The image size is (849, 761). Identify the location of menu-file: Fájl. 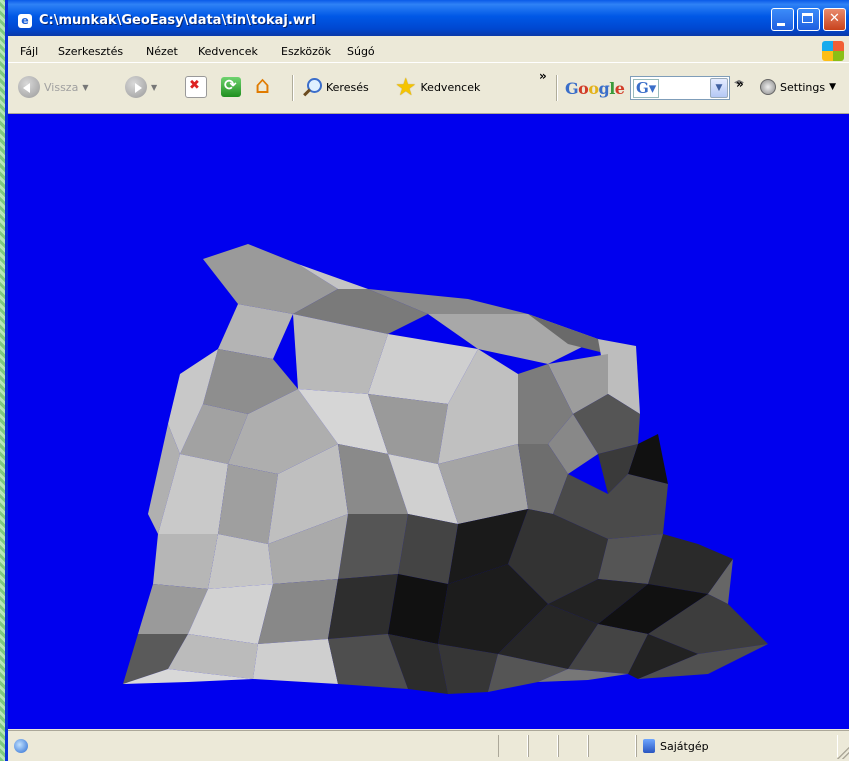
(29, 51).